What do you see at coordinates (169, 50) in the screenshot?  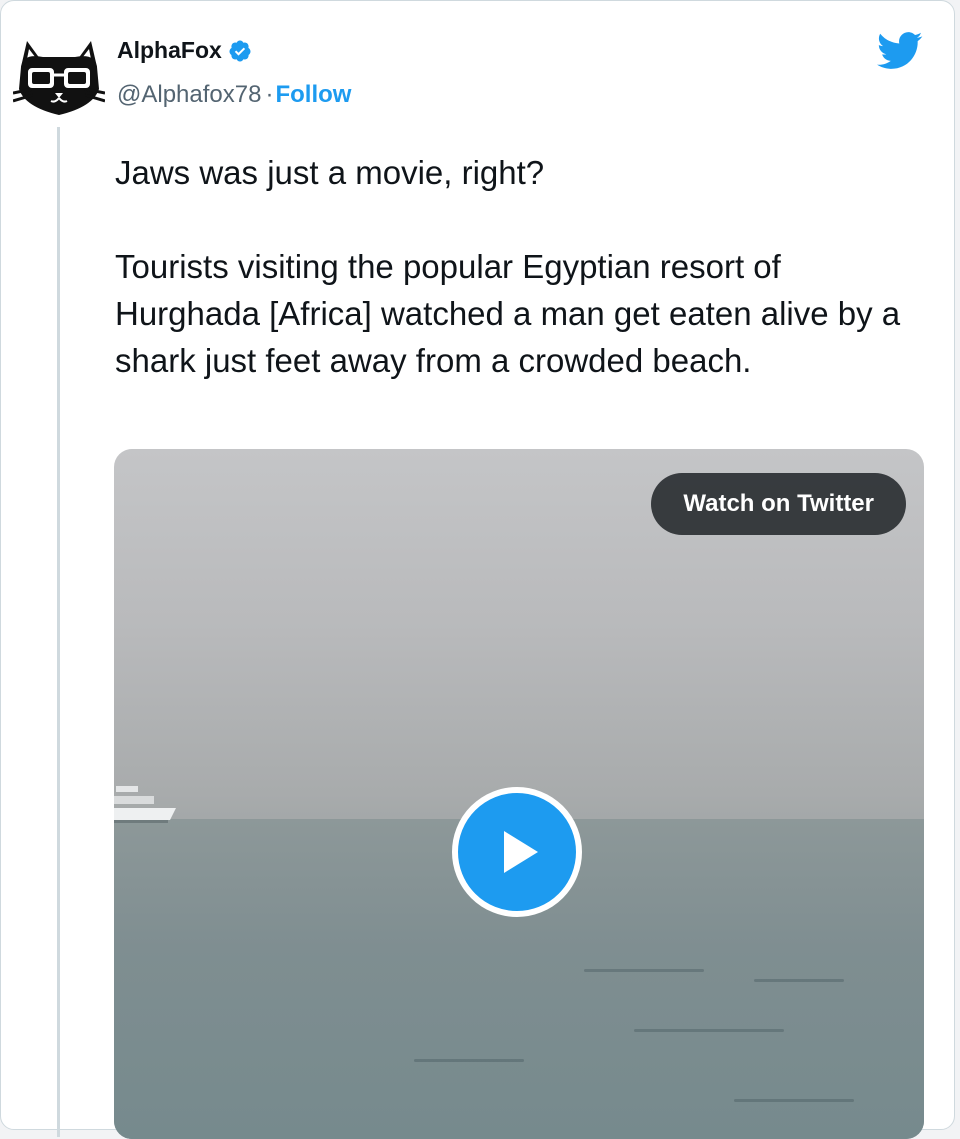 I see `author-name: AlphaFox` at bounding box center [169, 50].